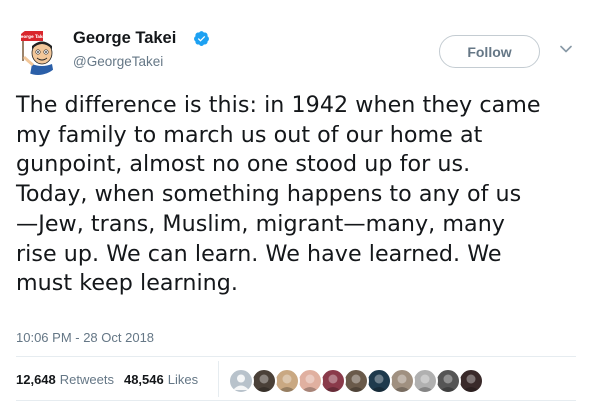 The width and height of the screenshot is (592, 407). Describe the element at coordinates (566, 49) in the screenshot. I see `chevron-down-icon` at that location.